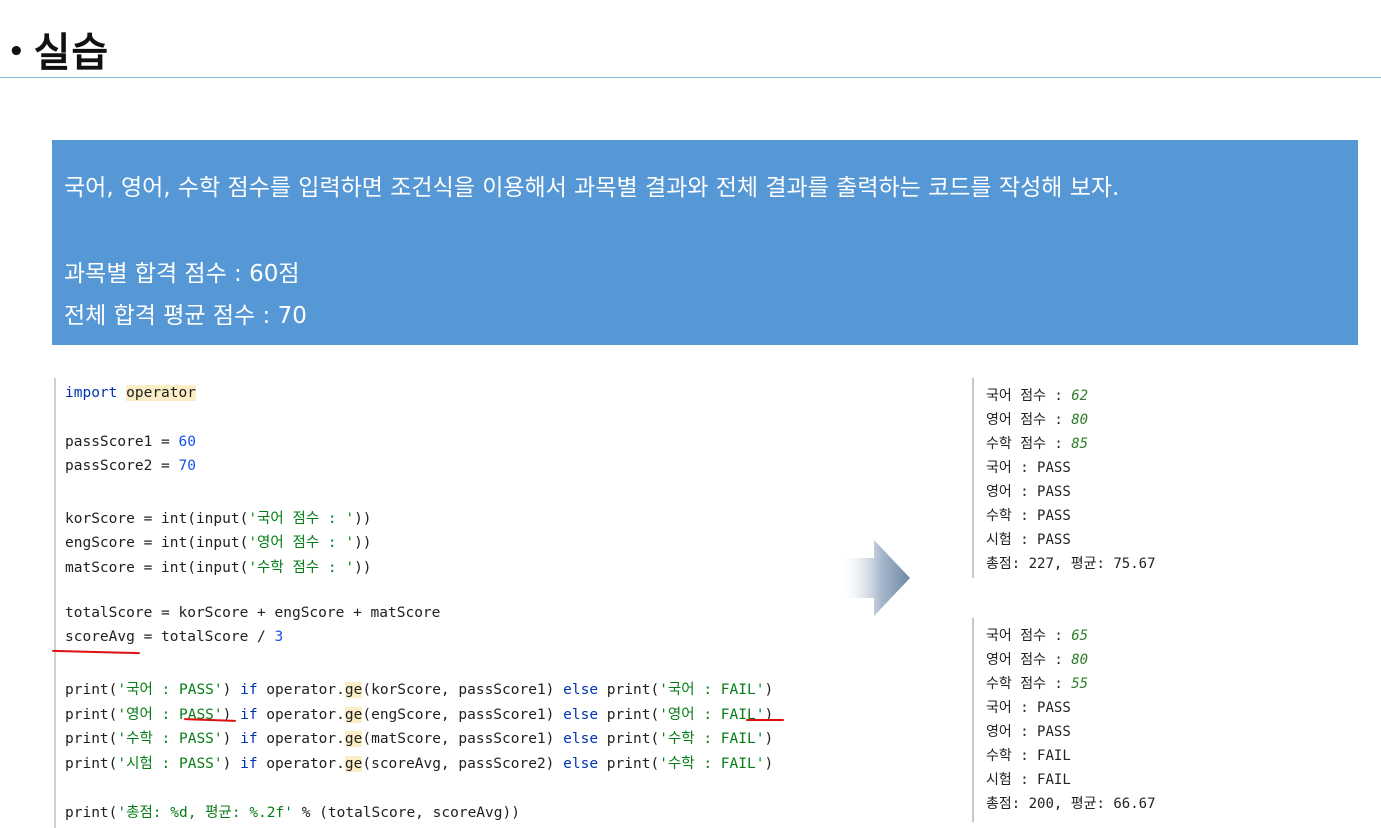 This screenshot has height=828, width=1381. Describe the element at coordinates (96, 652) in the screenshot. I see `annotation-underline-scoreavg` at that location.